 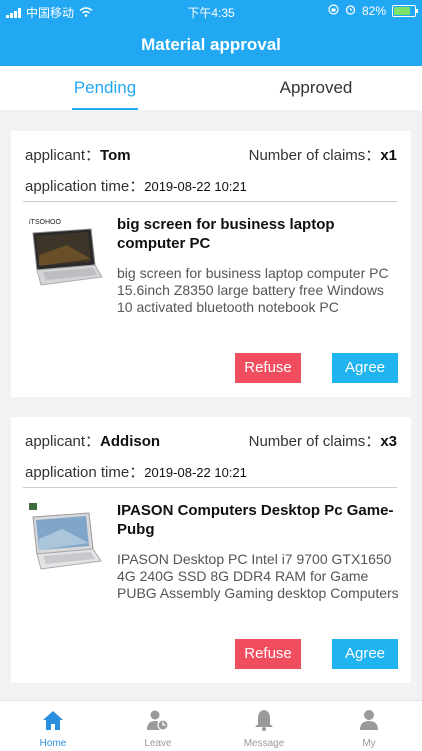 What do you see at coordinates (53, 743) in the screenshot?
I see `nav-label-home: Home` at bounding box center [53, 743].